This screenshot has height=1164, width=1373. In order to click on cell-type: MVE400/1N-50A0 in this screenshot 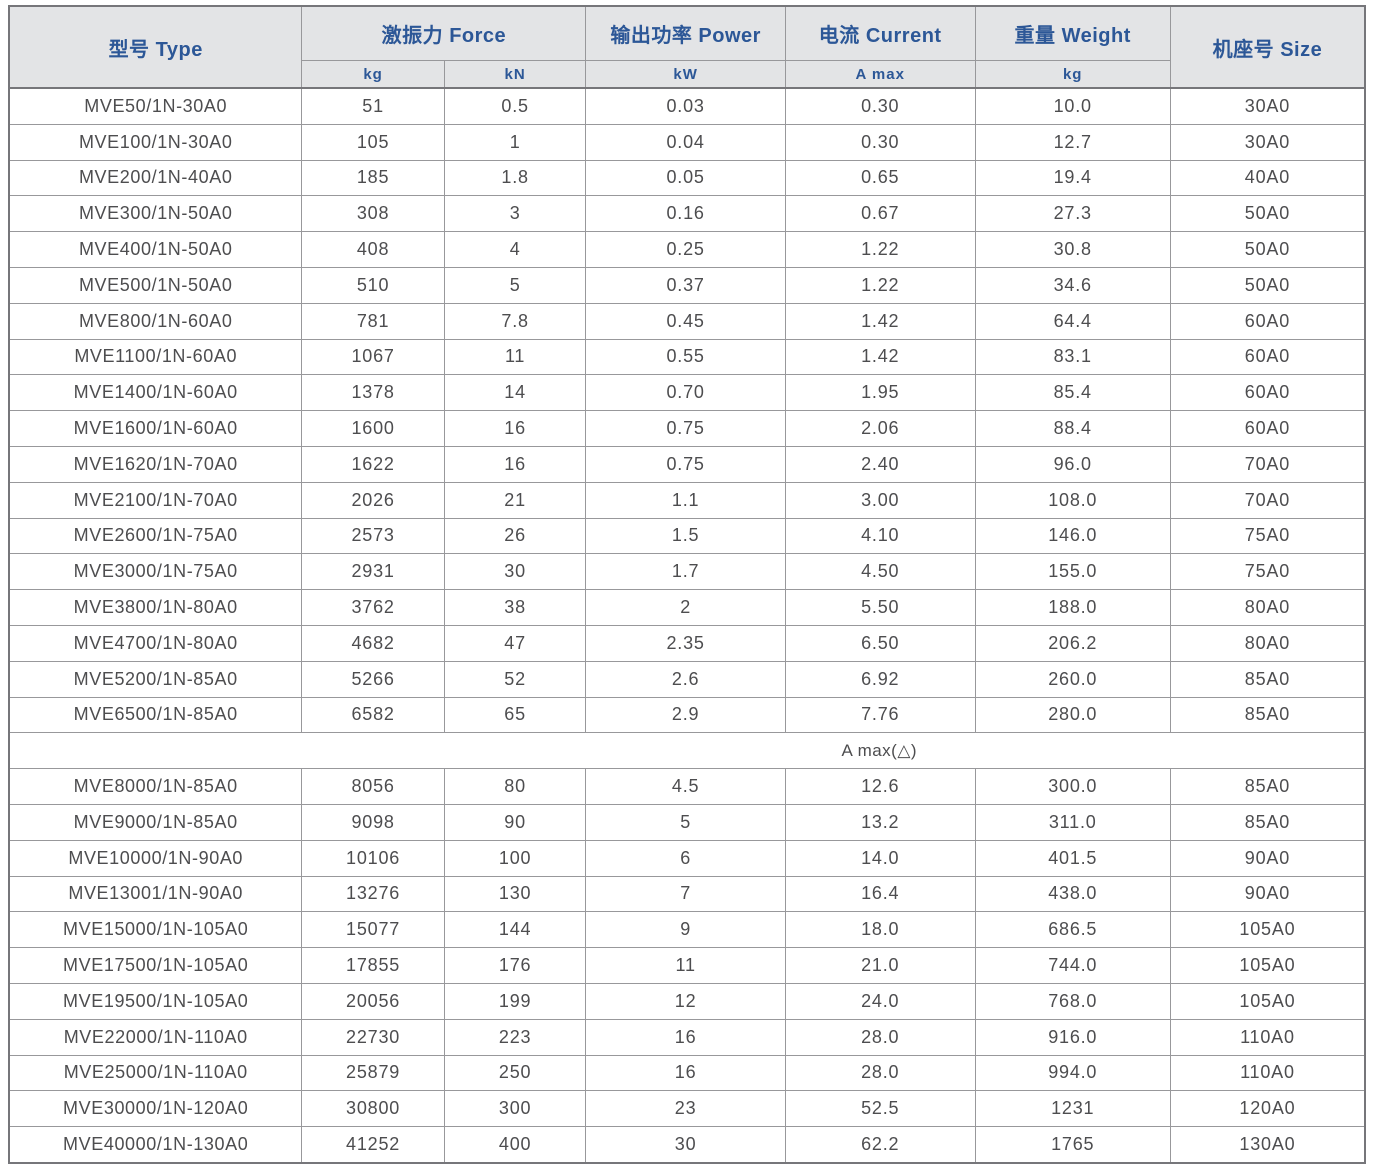, I will do `click(155, 249)`.